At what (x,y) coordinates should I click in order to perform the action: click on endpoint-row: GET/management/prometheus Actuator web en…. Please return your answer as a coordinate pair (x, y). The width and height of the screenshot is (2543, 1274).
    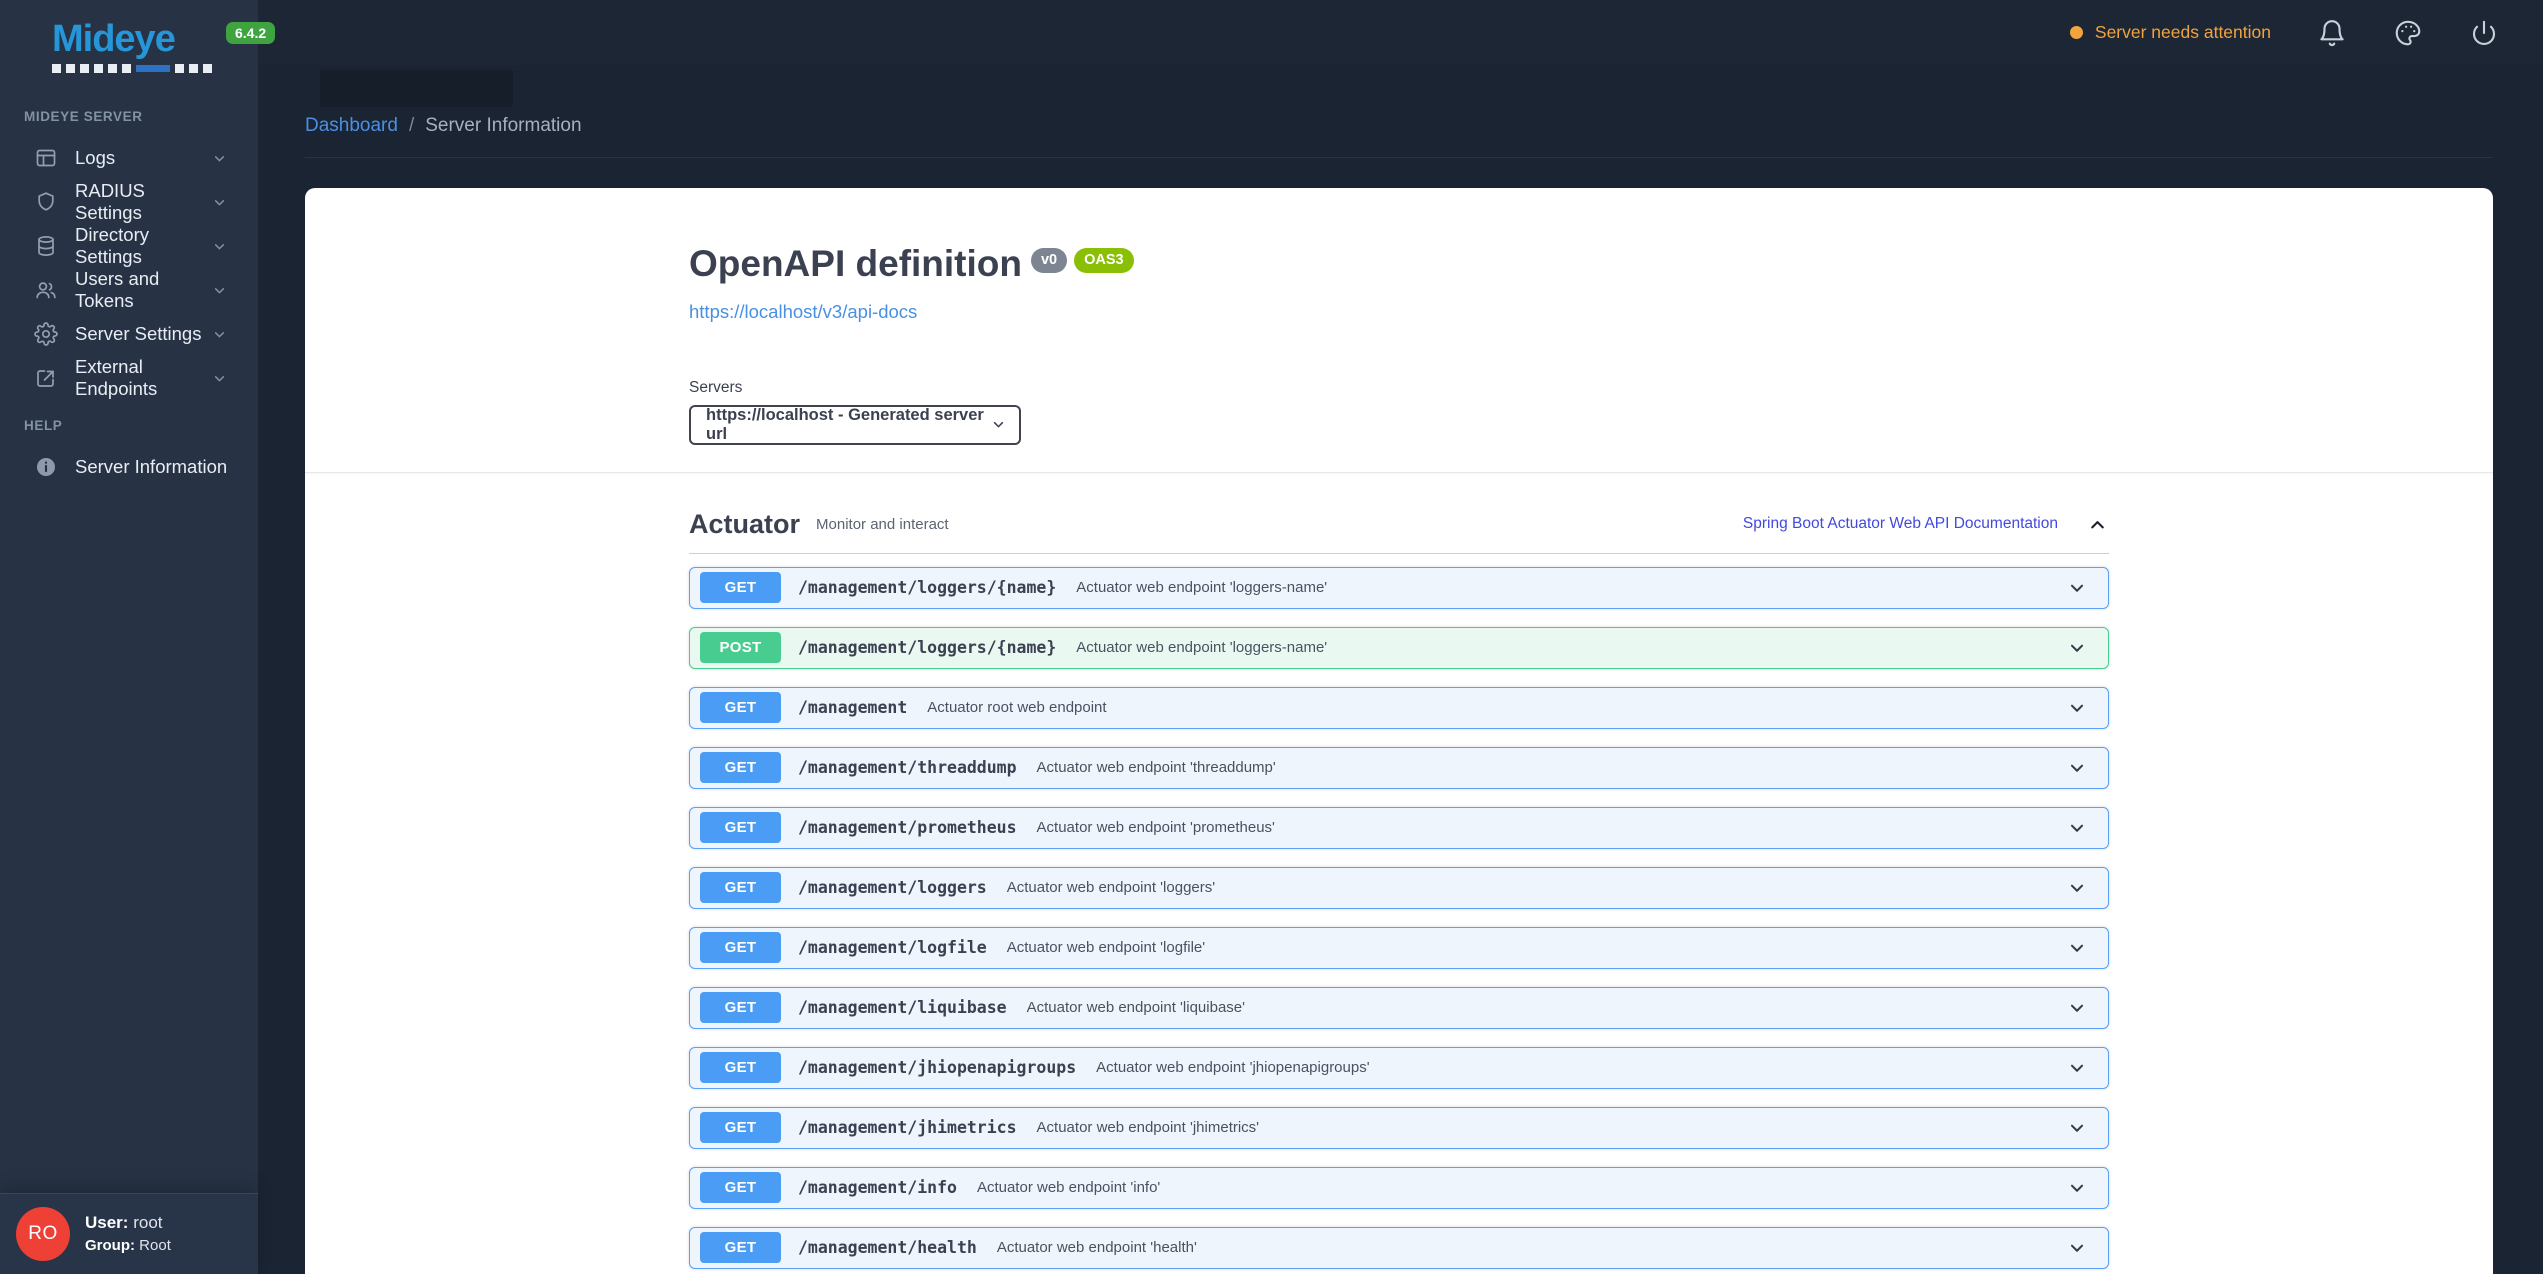
    Looking at the image, I should click on (1399, 827).